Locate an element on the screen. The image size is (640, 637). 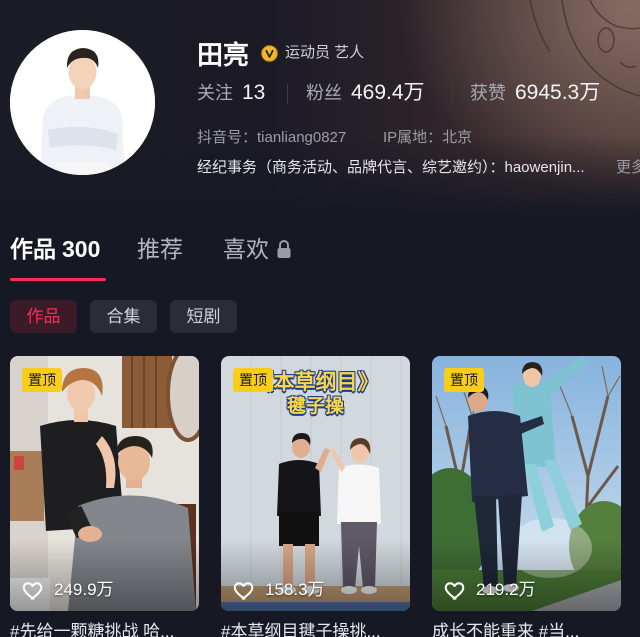
avatar-image is located at coordinates (82, 102).